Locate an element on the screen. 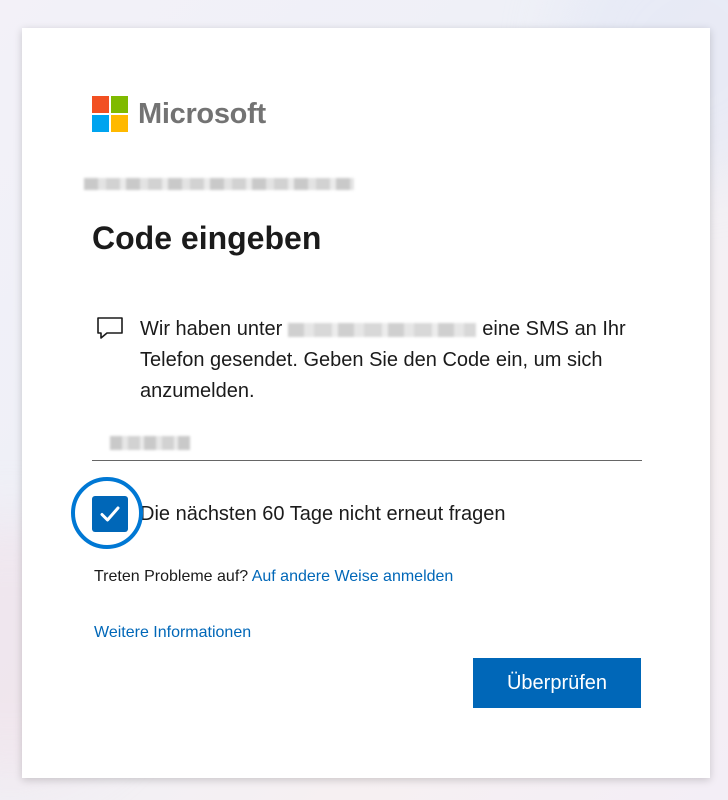 The width and height of the screenshot is (728, 800). account-identifier-redacted is located at coordinates (219, 184).